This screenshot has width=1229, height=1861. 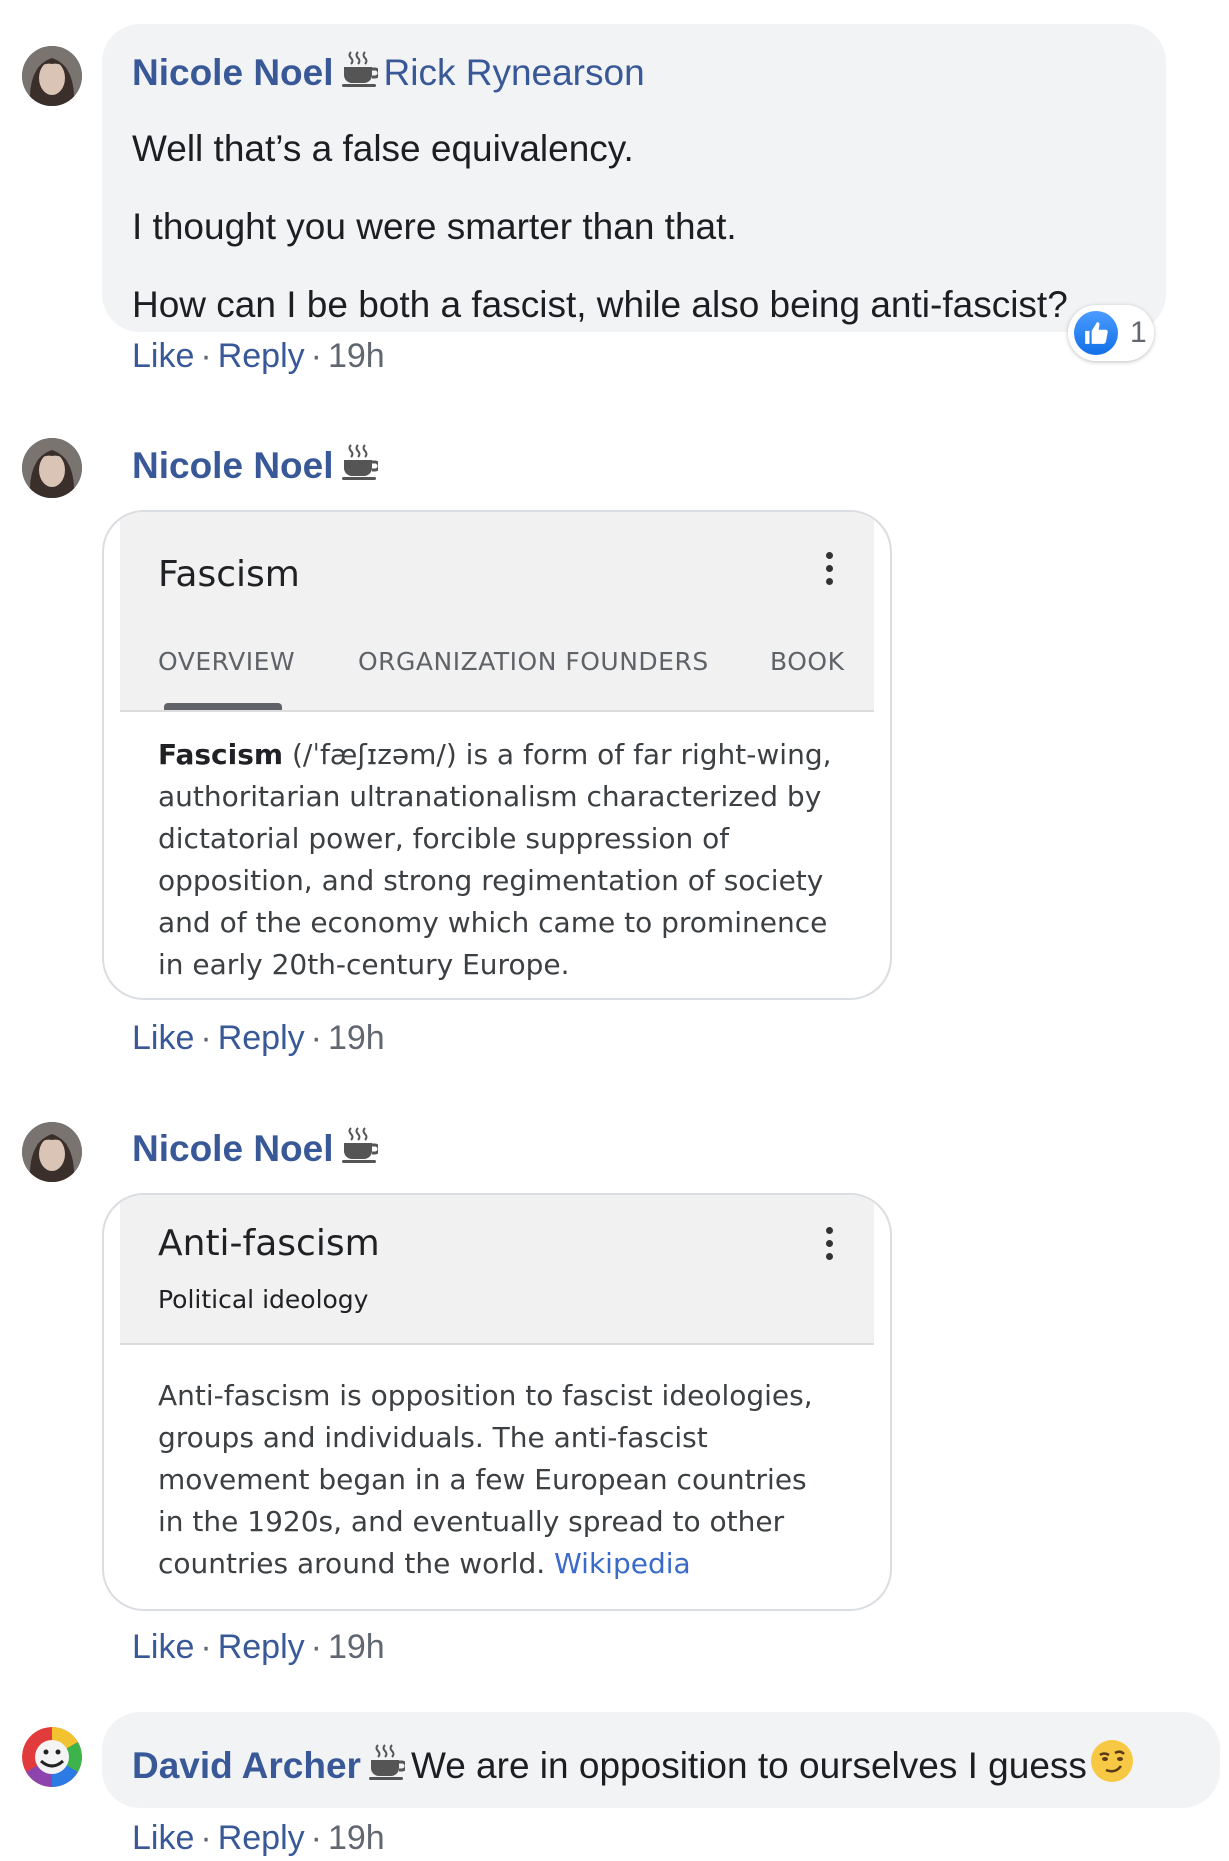 What do you see at coordinates (227, 661) in the screenshot?
I see `tab-overview: OVERVIEW` at bounding box center [227, 661].